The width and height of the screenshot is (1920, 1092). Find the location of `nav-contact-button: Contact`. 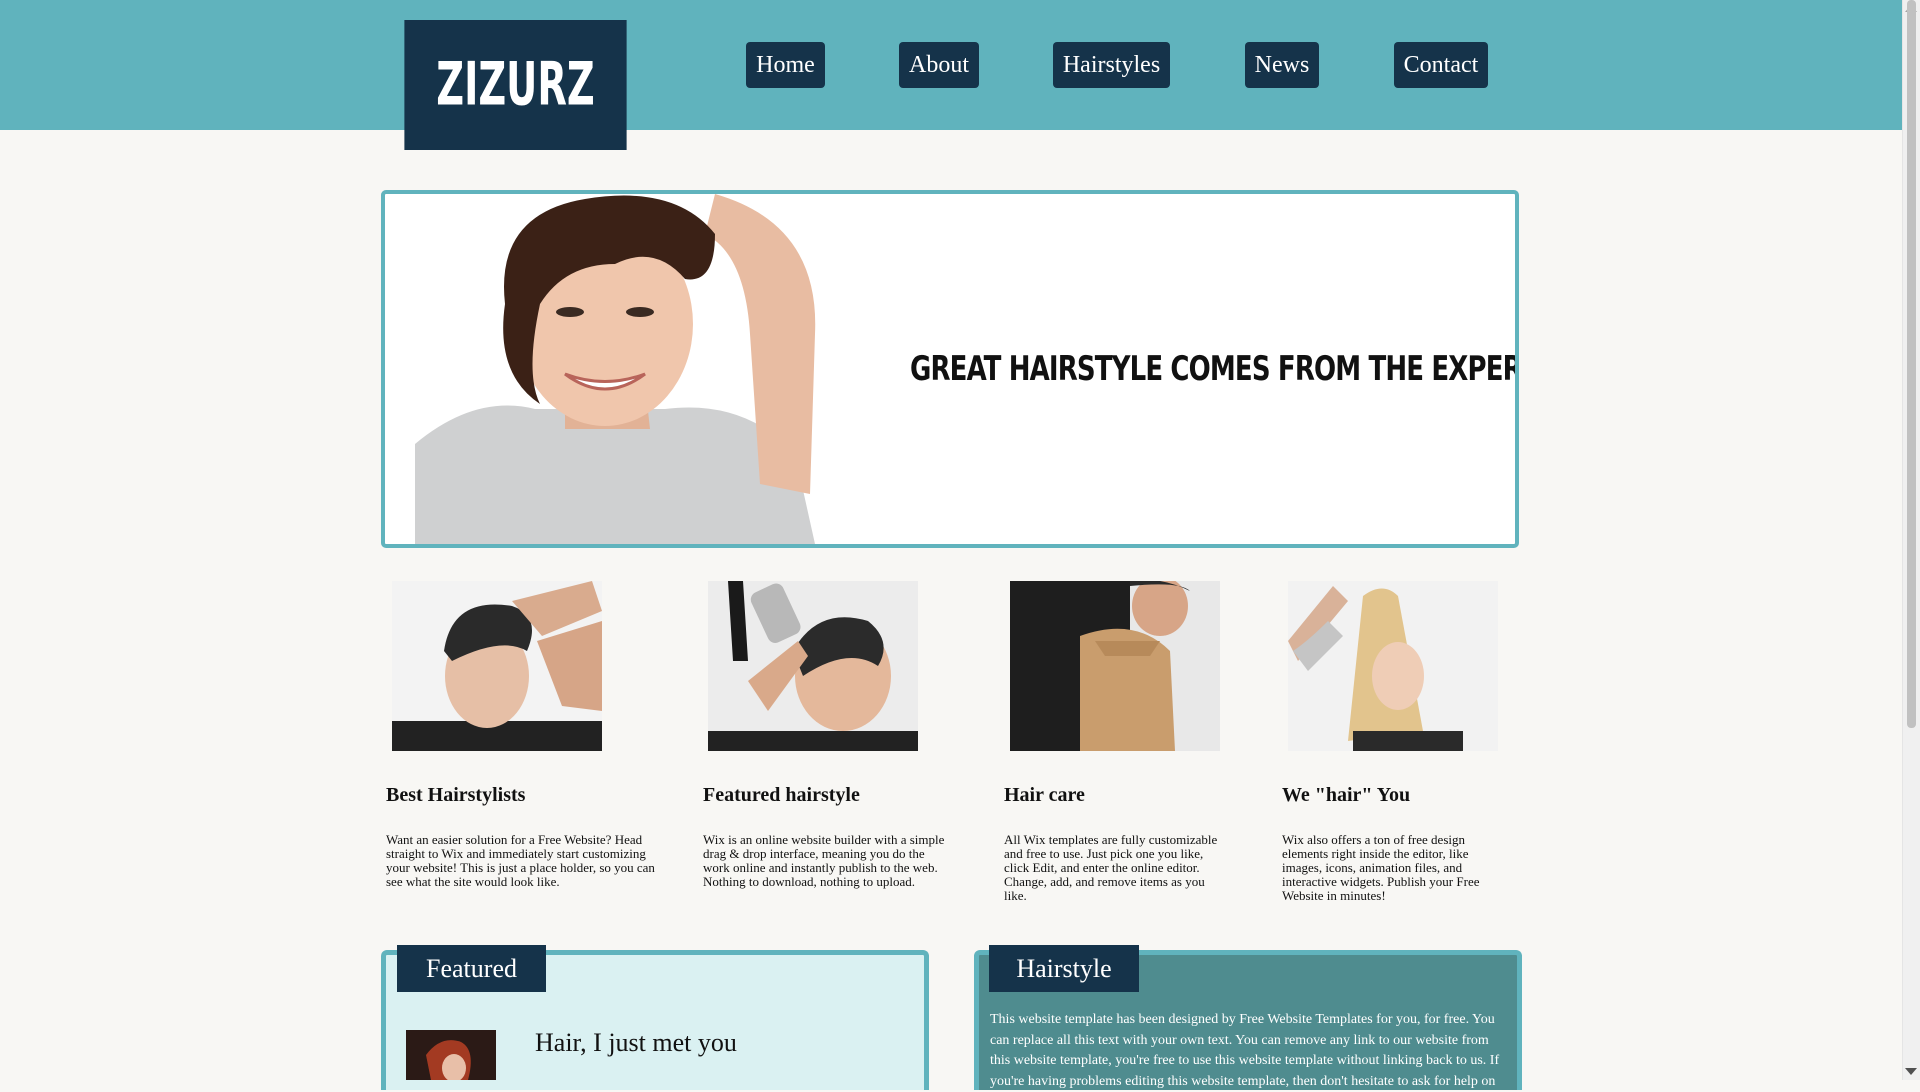

nav-contact-button: Contact is located at coordinates (1441, 65).